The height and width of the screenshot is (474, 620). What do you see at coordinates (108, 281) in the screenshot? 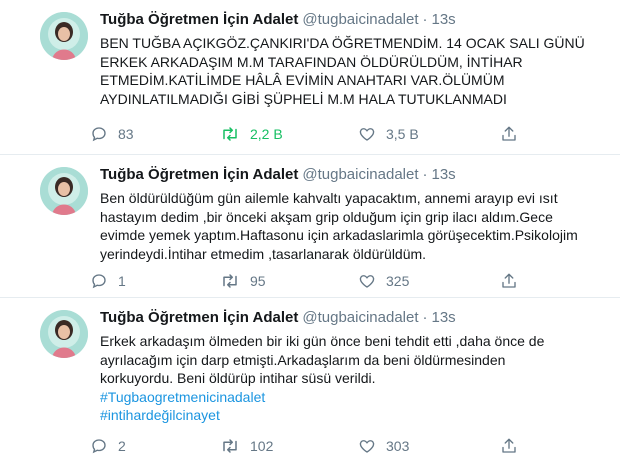
I see `reply-button: 1` at bounding box center [108, 281].